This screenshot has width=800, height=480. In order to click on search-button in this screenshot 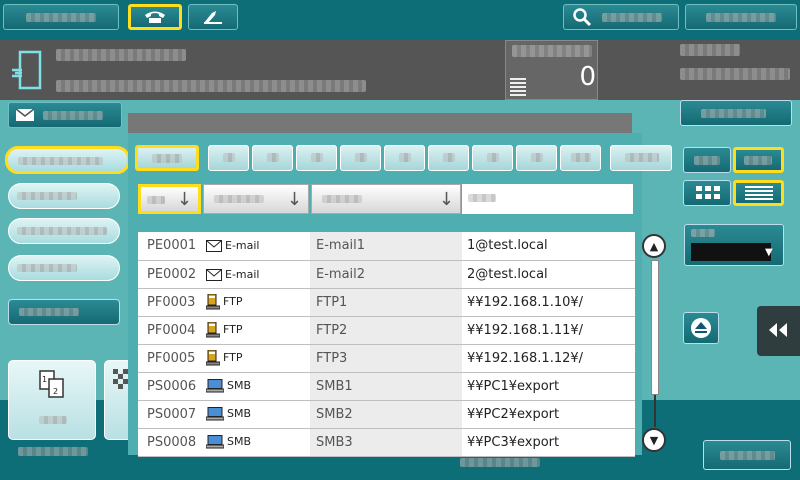, I will do `click(621, 17)`.